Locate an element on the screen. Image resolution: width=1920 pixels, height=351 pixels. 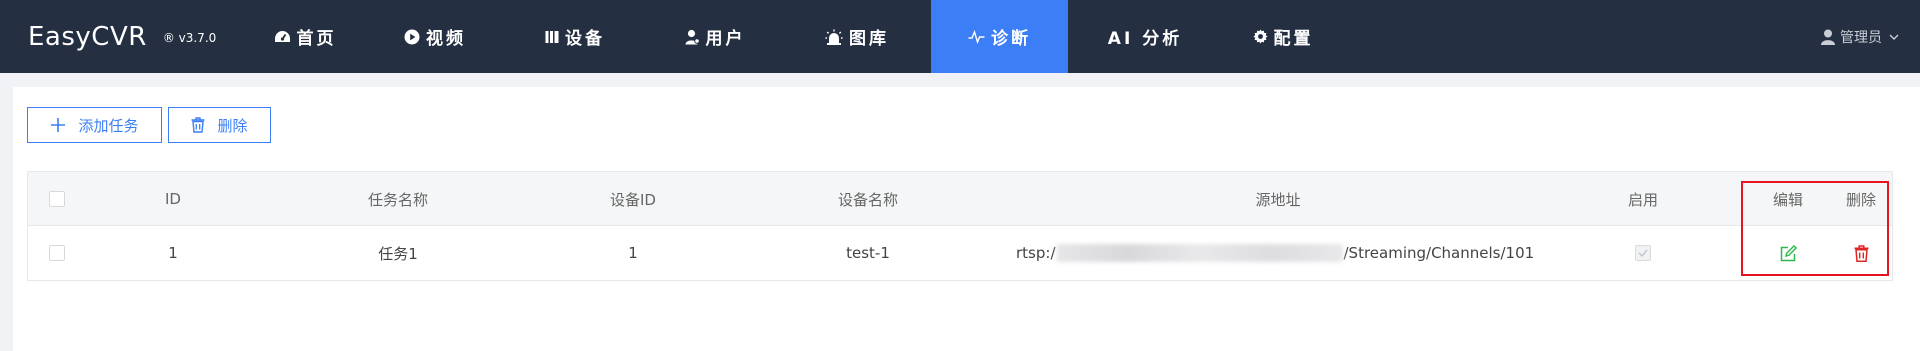
cell-device-name: test-1 is located at coordinates (868, 253).